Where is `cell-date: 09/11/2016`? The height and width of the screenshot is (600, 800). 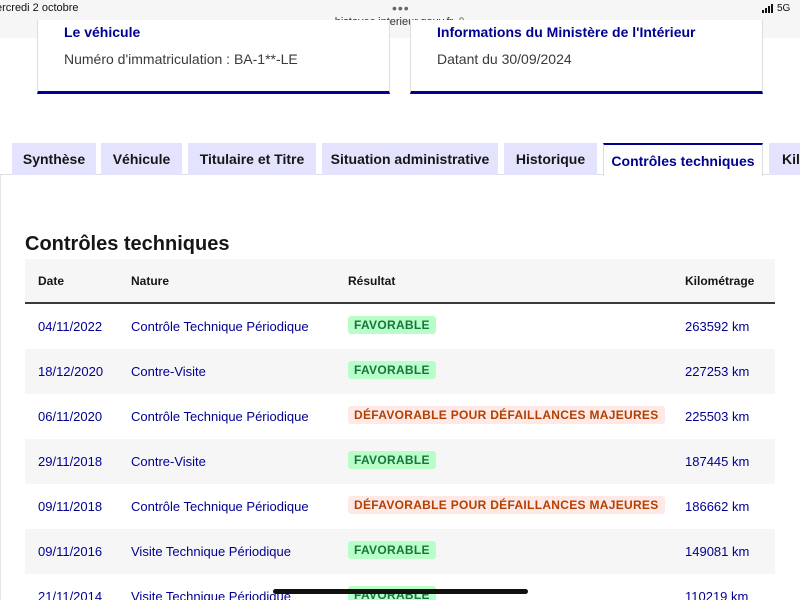
cell-date: 09/11/2016 is located at coordinates (70, 551).